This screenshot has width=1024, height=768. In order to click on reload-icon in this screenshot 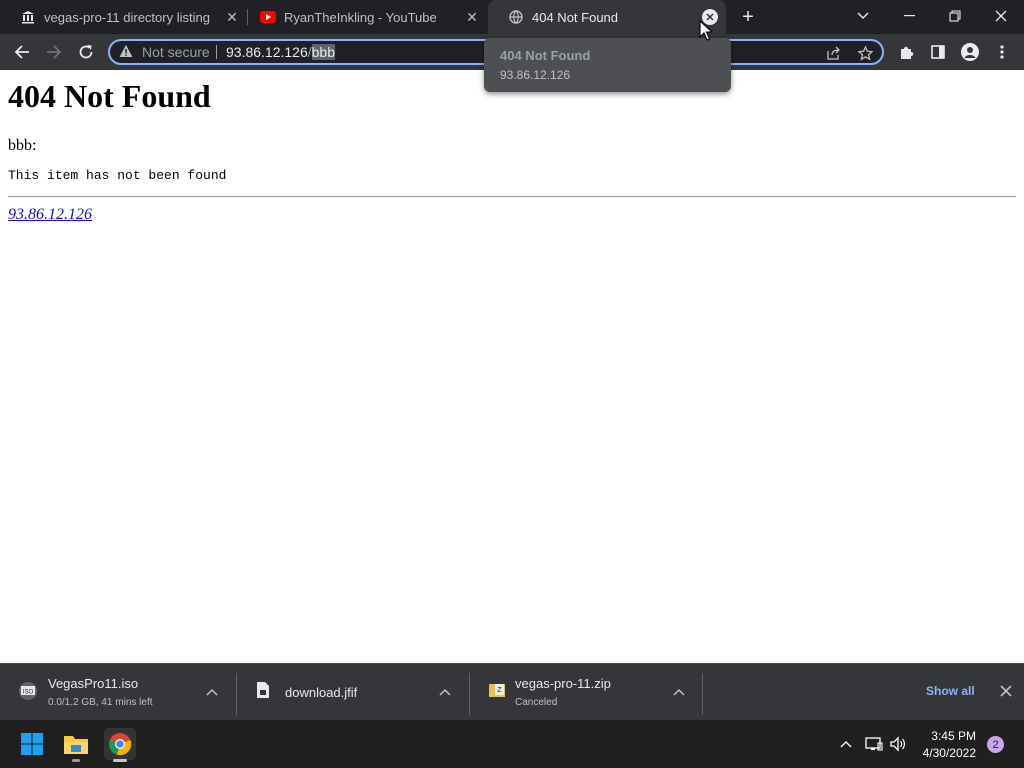, I will do `click(86, 52)`.